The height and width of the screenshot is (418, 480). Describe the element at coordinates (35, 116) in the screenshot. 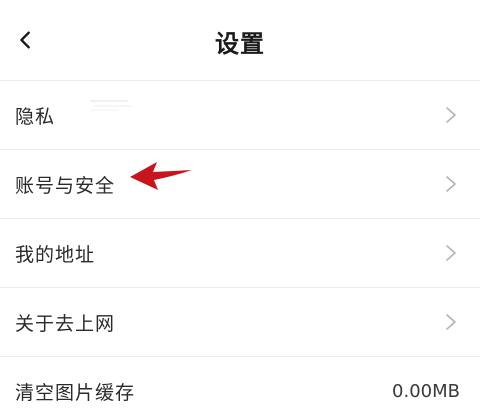

I see `settings-item-label: 隐私` at that location.